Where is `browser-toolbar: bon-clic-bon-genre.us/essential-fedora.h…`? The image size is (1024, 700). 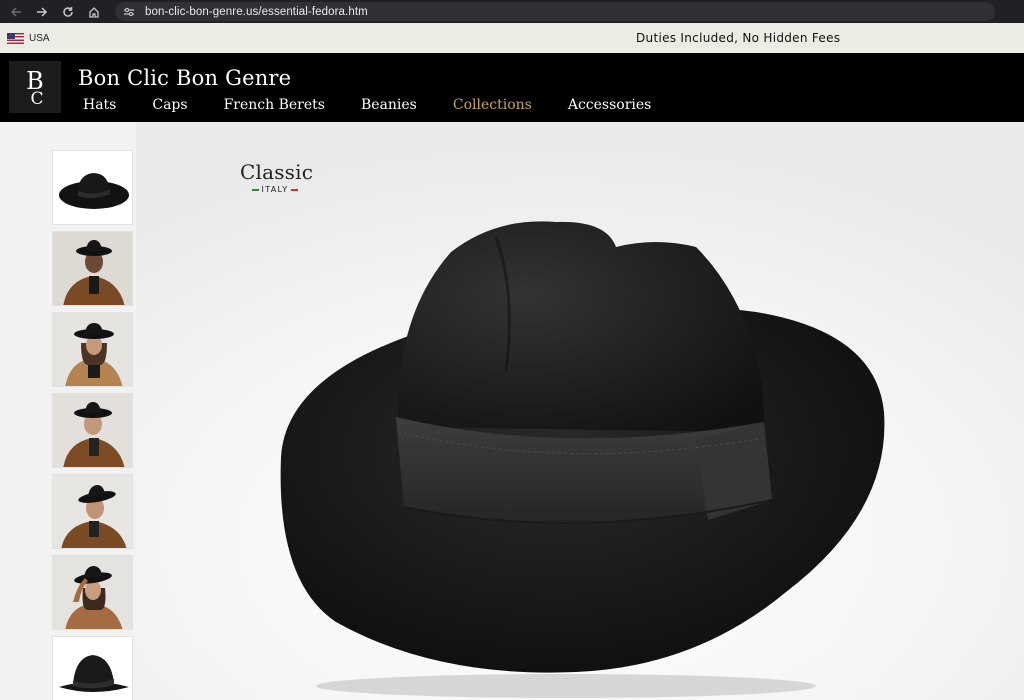
browser-toolbar: bon-clic-bon-genre.us/essential-fedora.h… is located at coordinates (512, 11).